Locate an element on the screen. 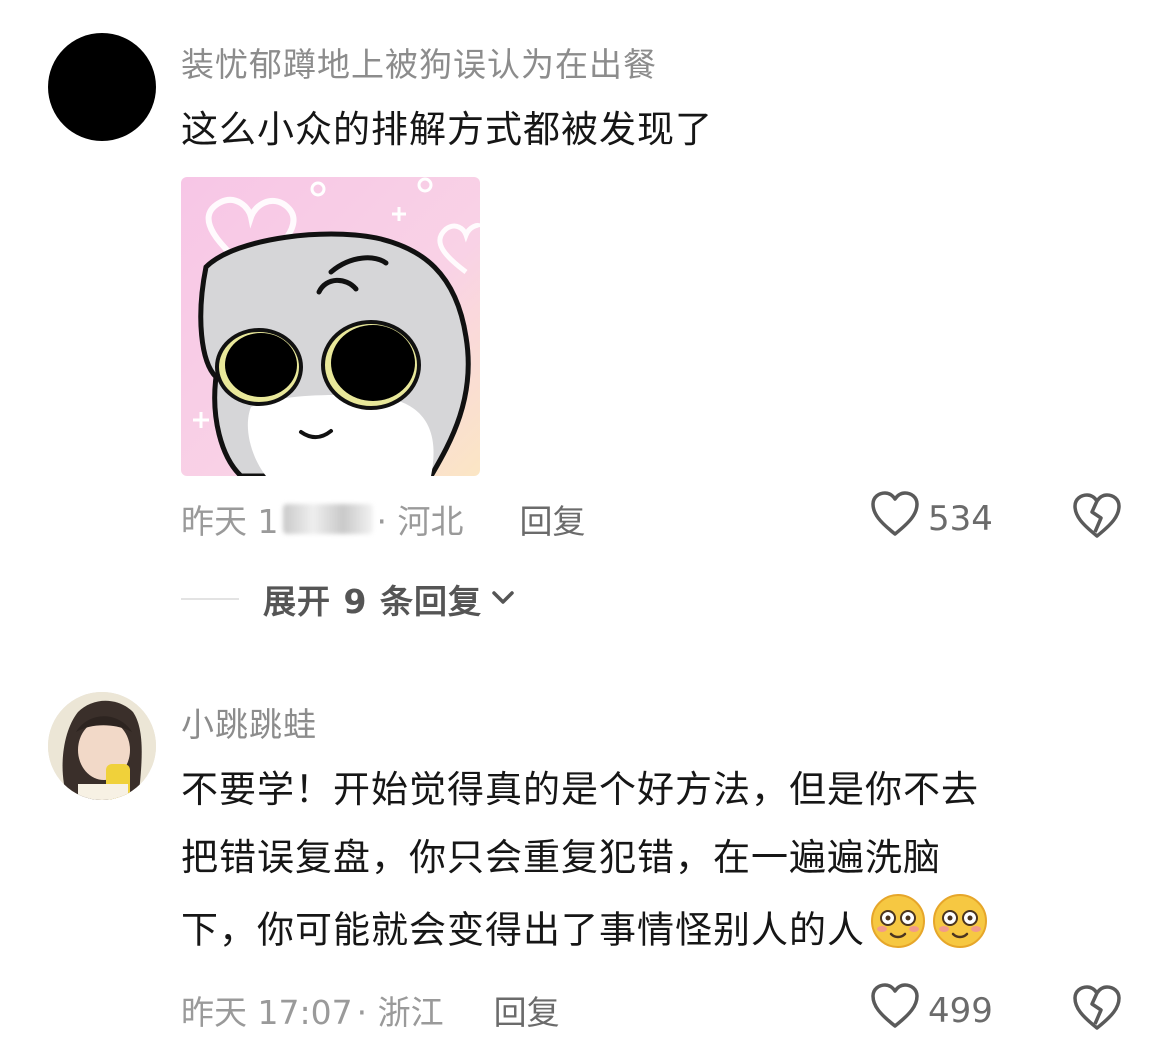 This screenshot has width=1169, height=1056. comment-location: · 河北 is located at coordinates (420, 521).